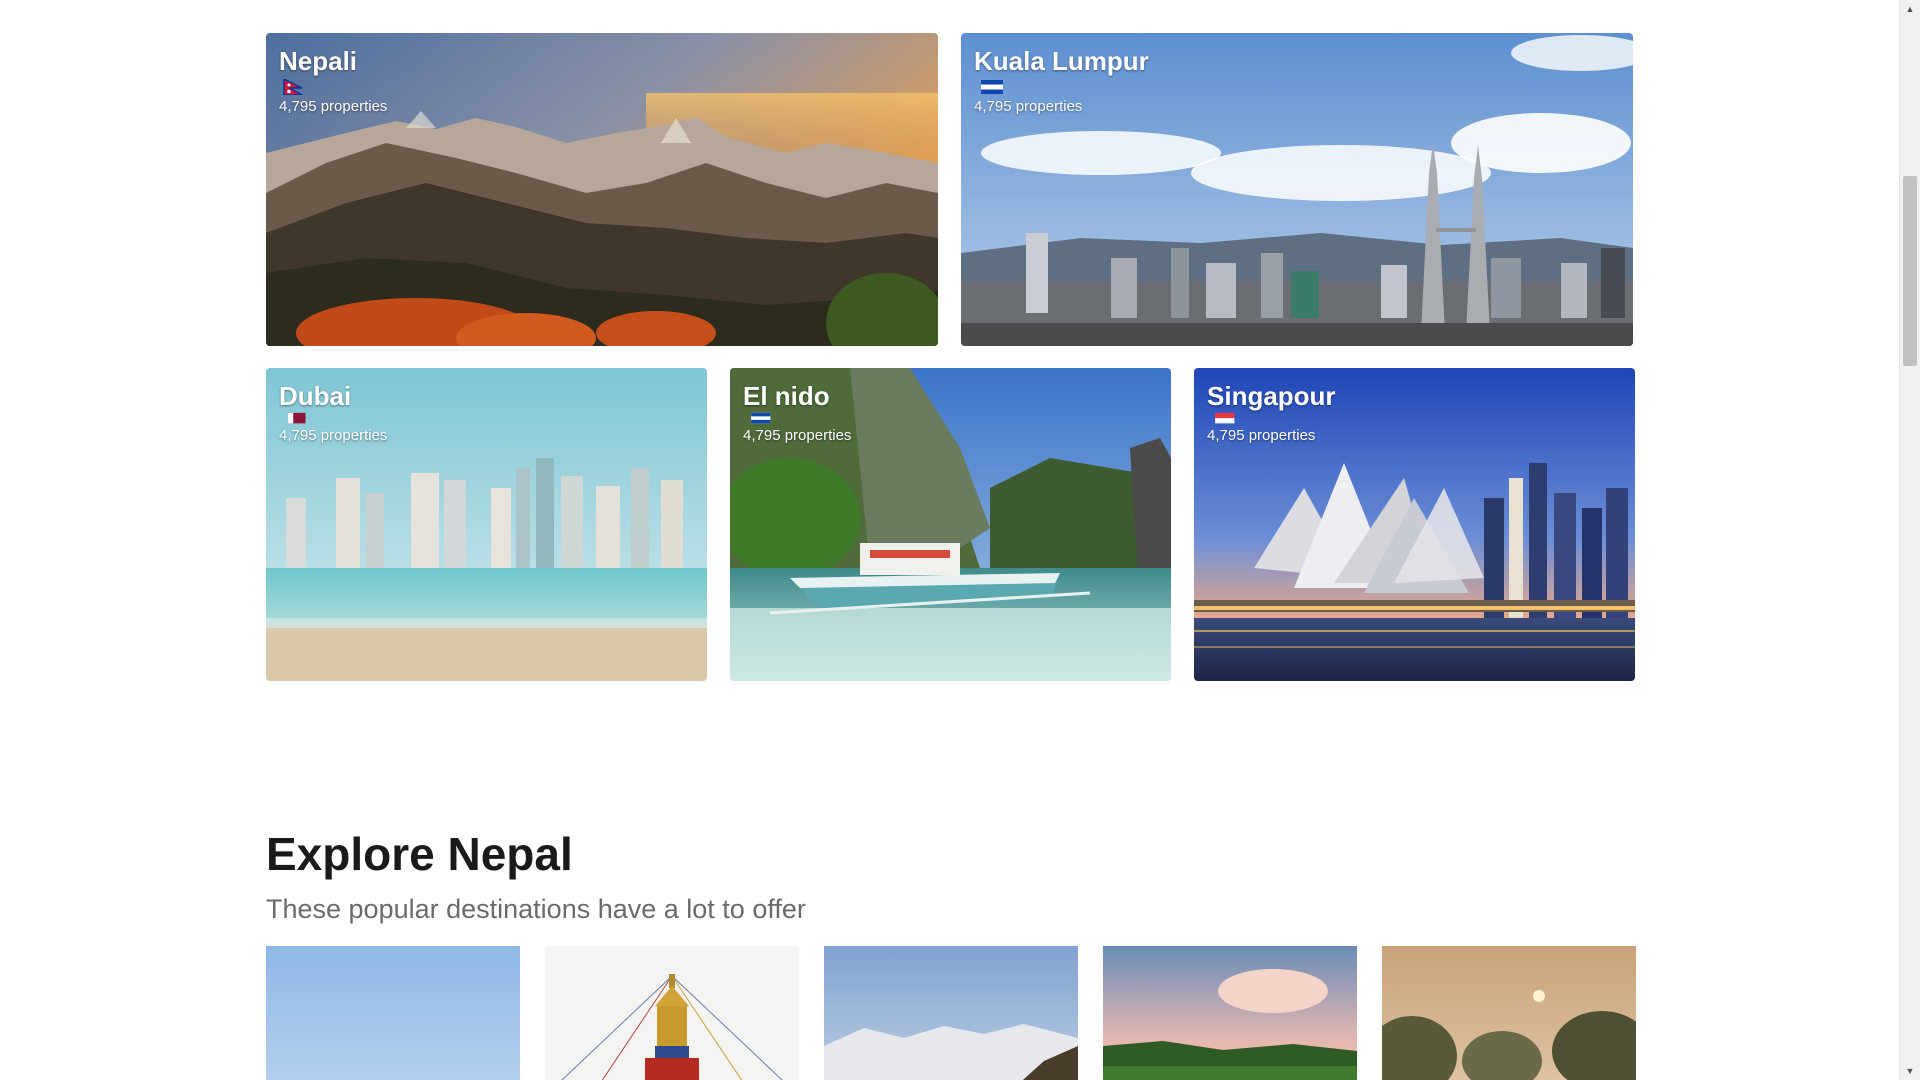 This screenshot has height=1080, width=1920. What do you see at coordinates (1910, 271) in the screenshot?
I see `scrollbar-thumb` at bounding box center [1910, 271].